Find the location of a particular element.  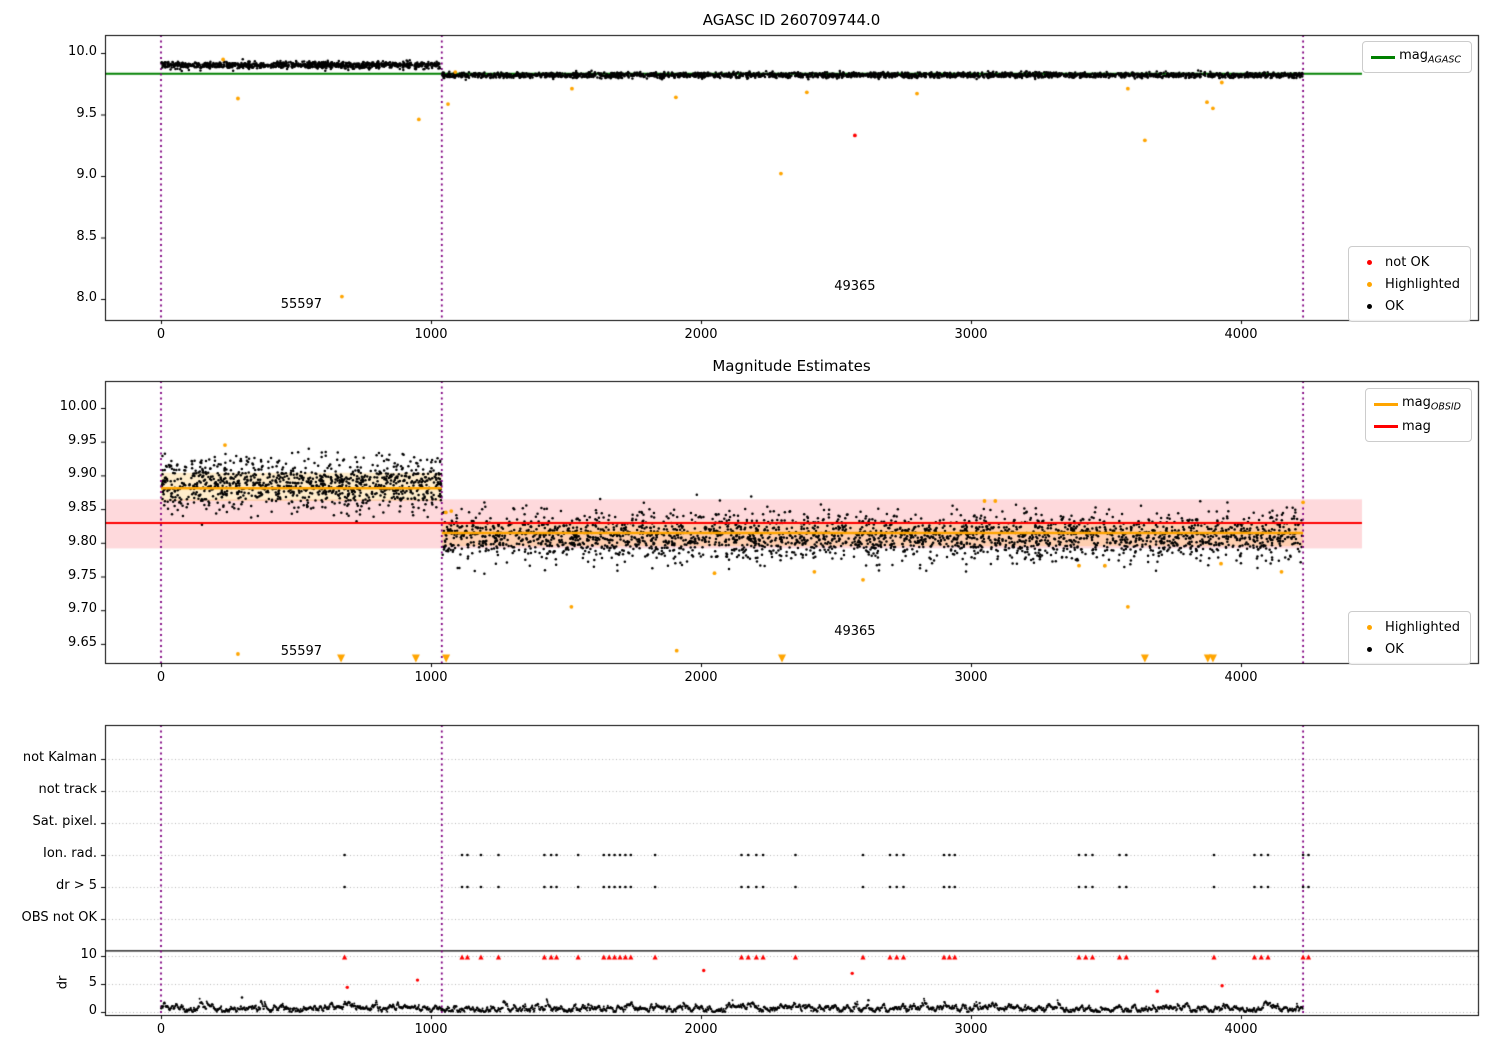

dr-tick-label: 10 is located at coordinates (88, 954).